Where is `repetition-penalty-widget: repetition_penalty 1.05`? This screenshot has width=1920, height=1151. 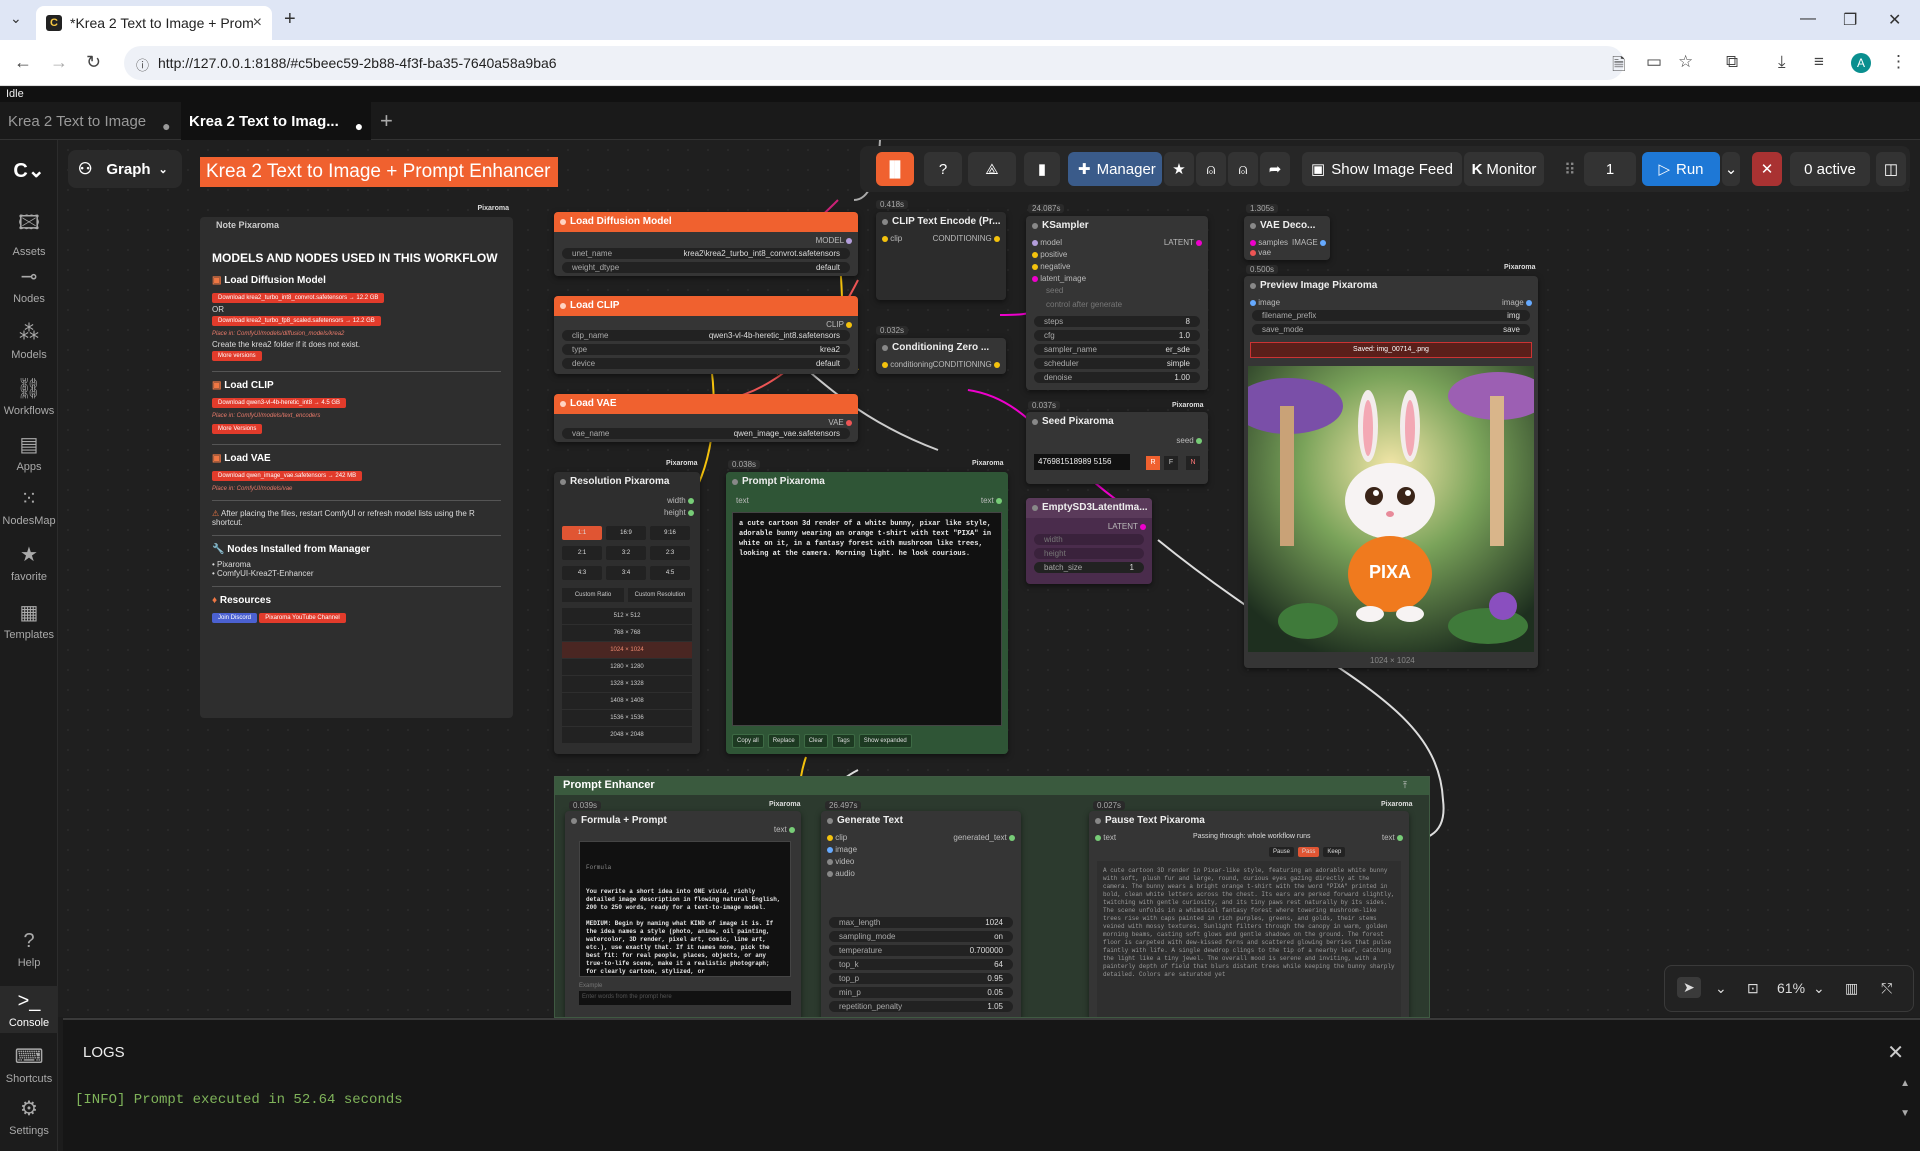
repetition-penalty-widget: repetition_penalty 1.05 is located at coordinates (921, 1006).